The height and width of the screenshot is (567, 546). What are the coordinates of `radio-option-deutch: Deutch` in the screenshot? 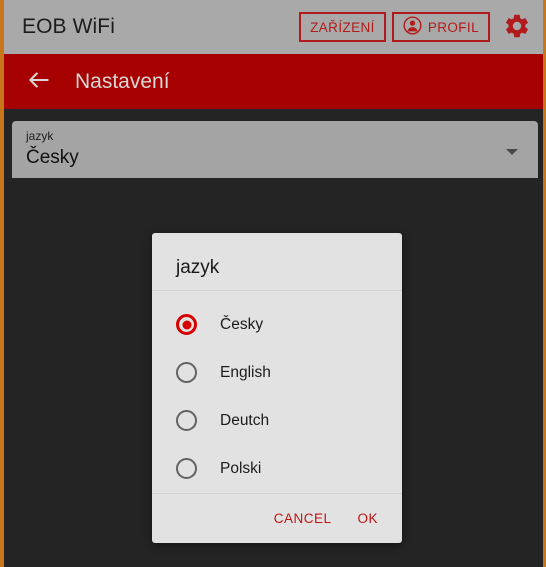 It's located at (277, 421).